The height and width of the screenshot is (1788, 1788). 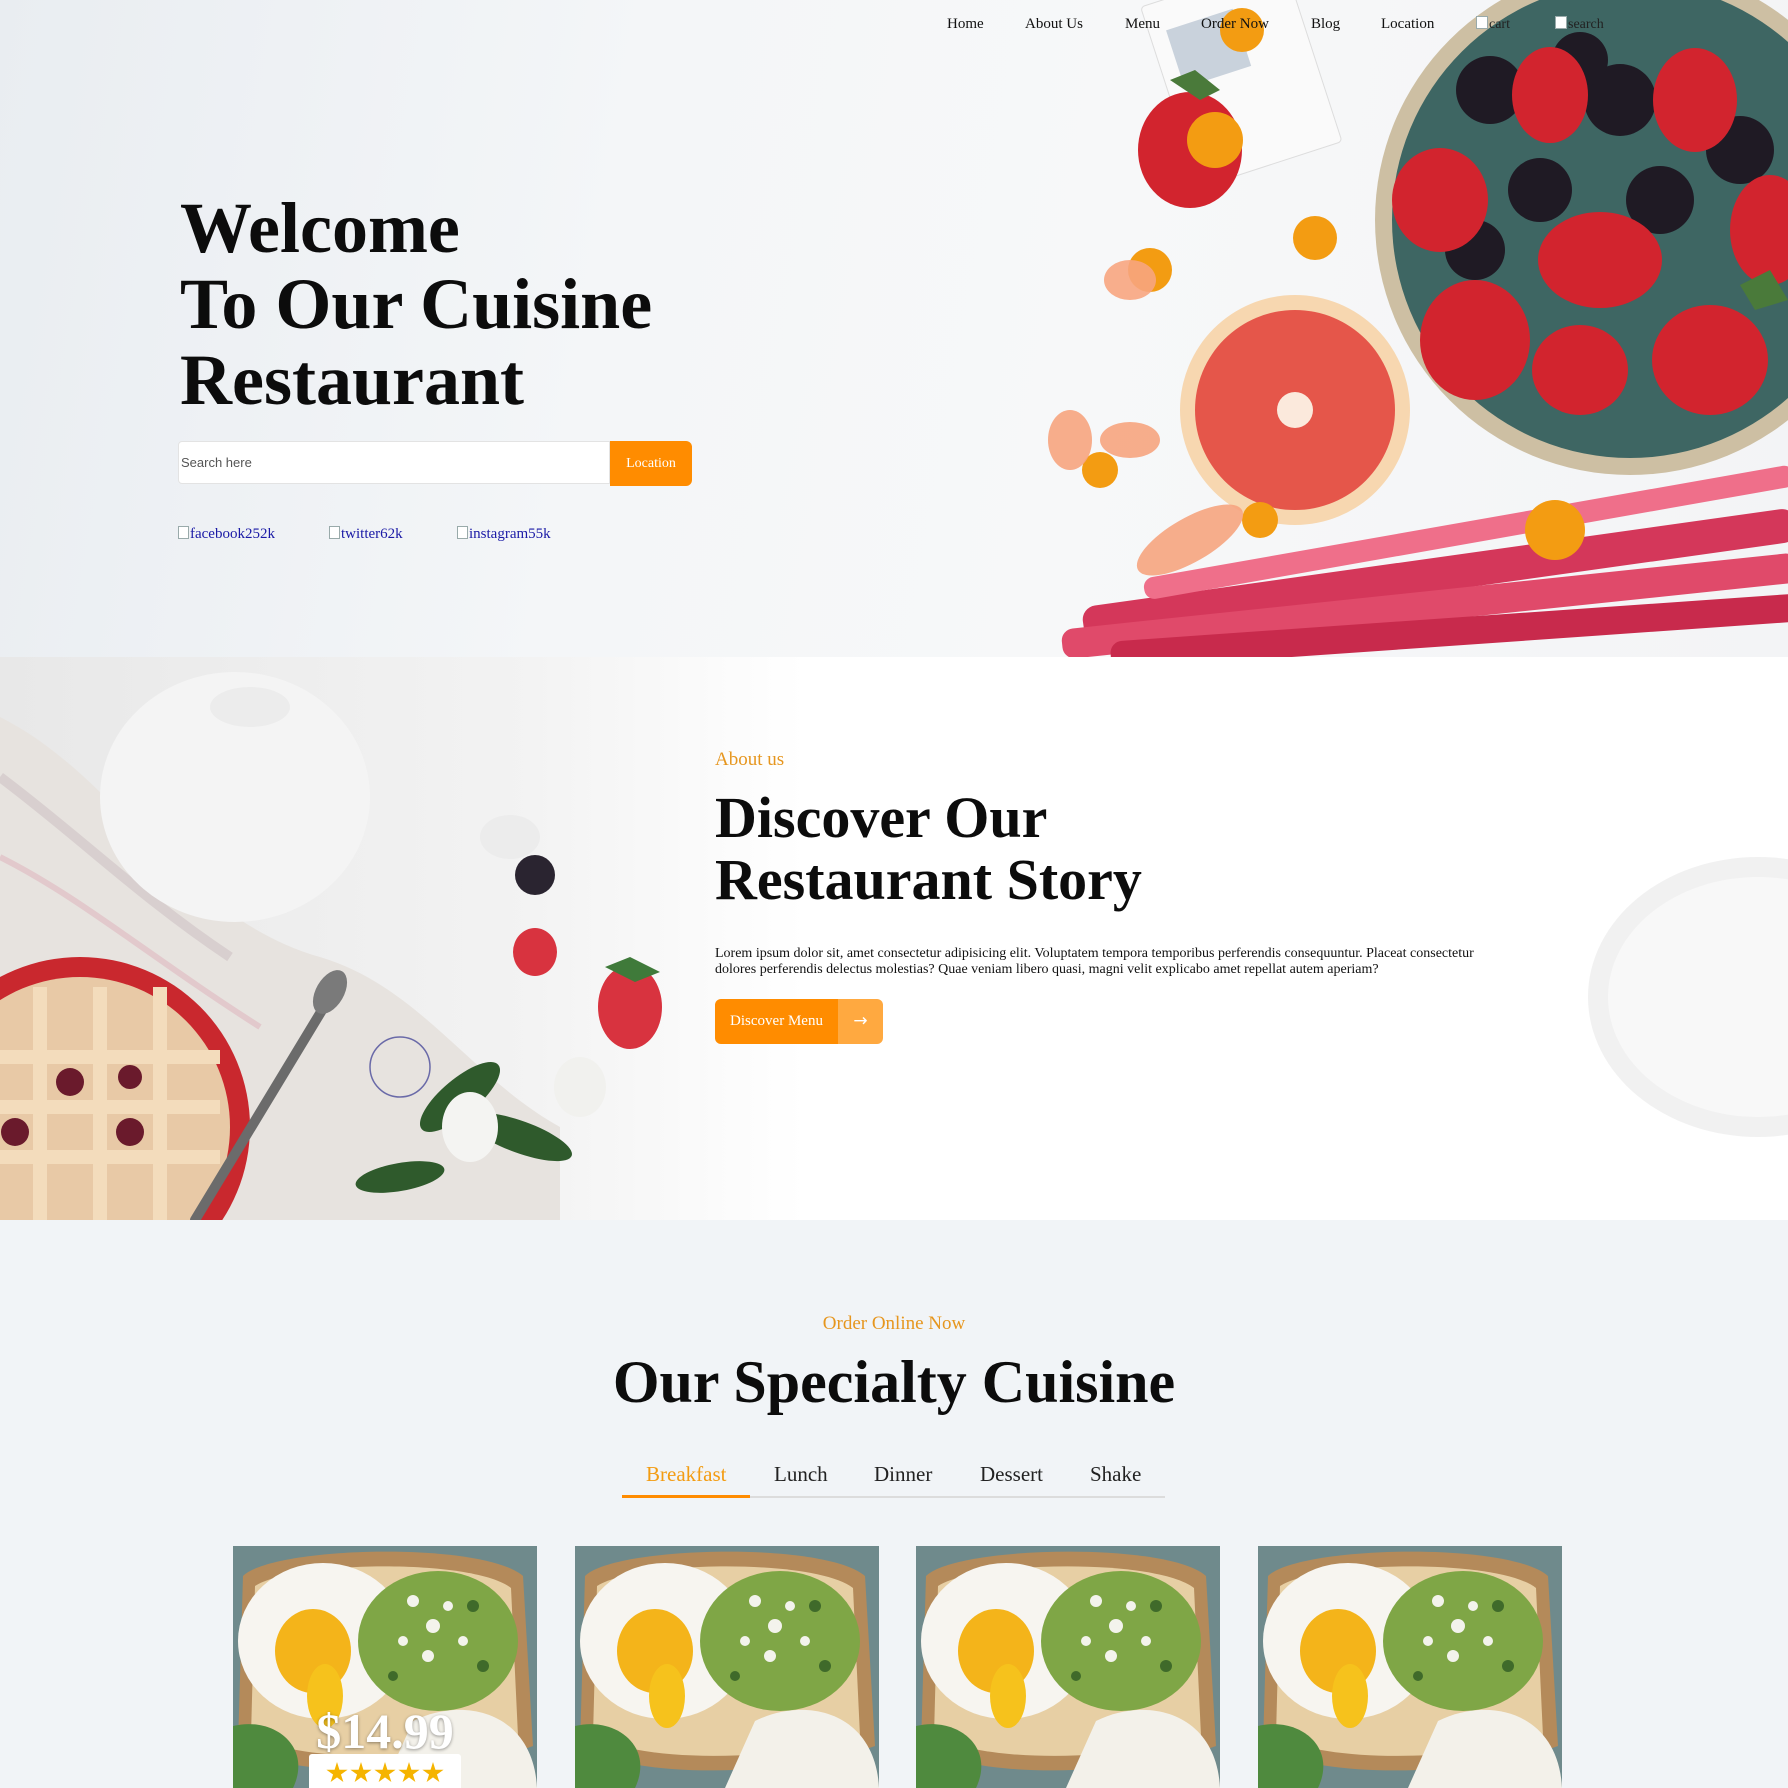 What do you see at coordinates (1579, 24) in the screenshot?
I see `search-icon: search` at bounding box center [1579, 24].